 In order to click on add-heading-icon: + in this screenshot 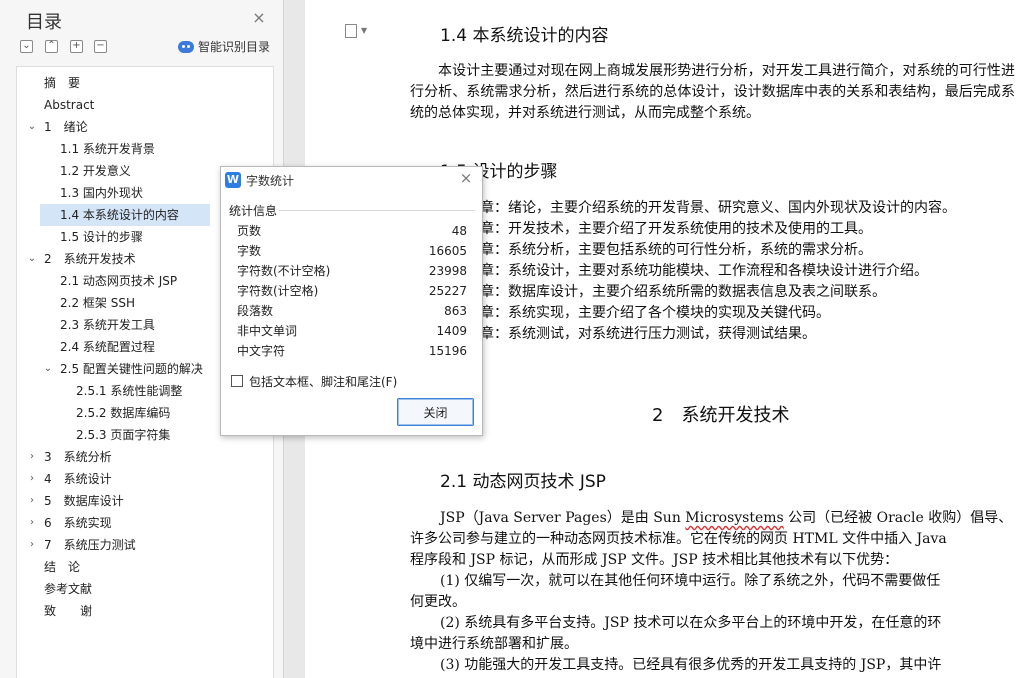, I will do `click(76, 46)`.